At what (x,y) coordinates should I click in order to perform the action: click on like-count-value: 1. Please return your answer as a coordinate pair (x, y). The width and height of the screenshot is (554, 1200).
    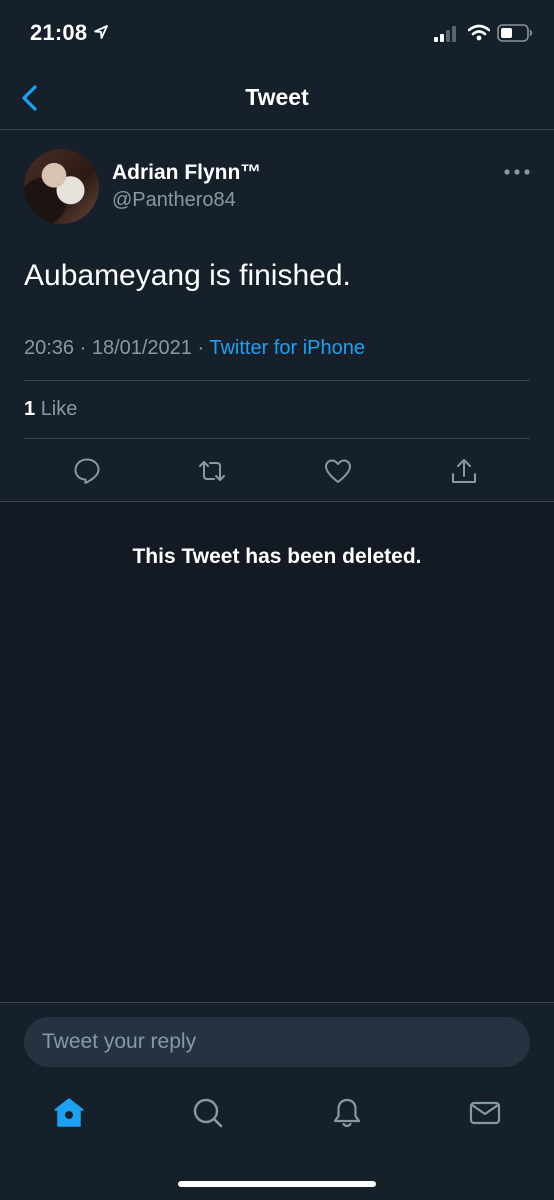
    Looking at the image, I should click on (30, 409).